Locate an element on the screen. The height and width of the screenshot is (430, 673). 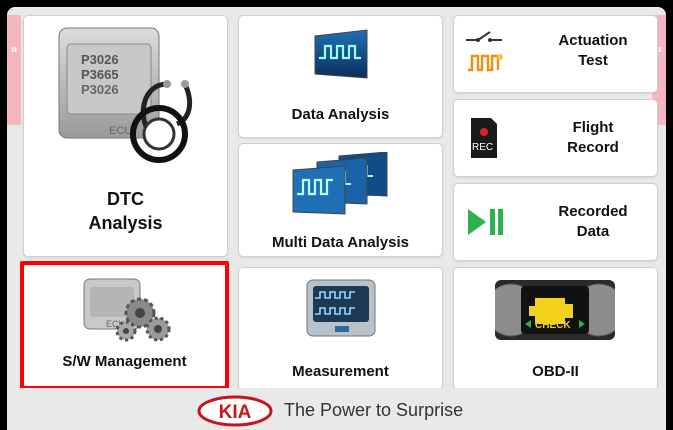
actuation-label-line1: Actuation is located at coordinates (593, 40).